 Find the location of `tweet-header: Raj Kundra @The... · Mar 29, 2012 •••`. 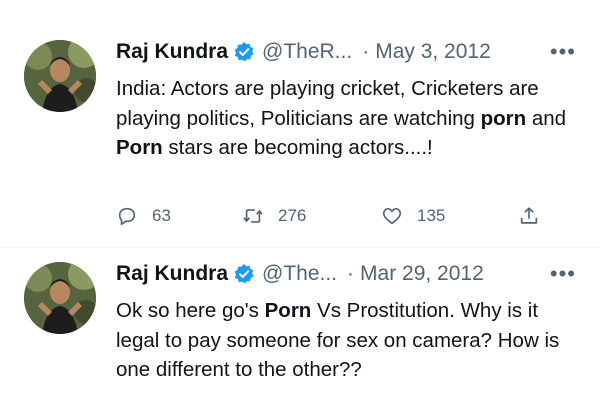

tweet-header: Raj Kundra @The... · Mar 29, 2012 ••• is located at coordinates (346, 274).